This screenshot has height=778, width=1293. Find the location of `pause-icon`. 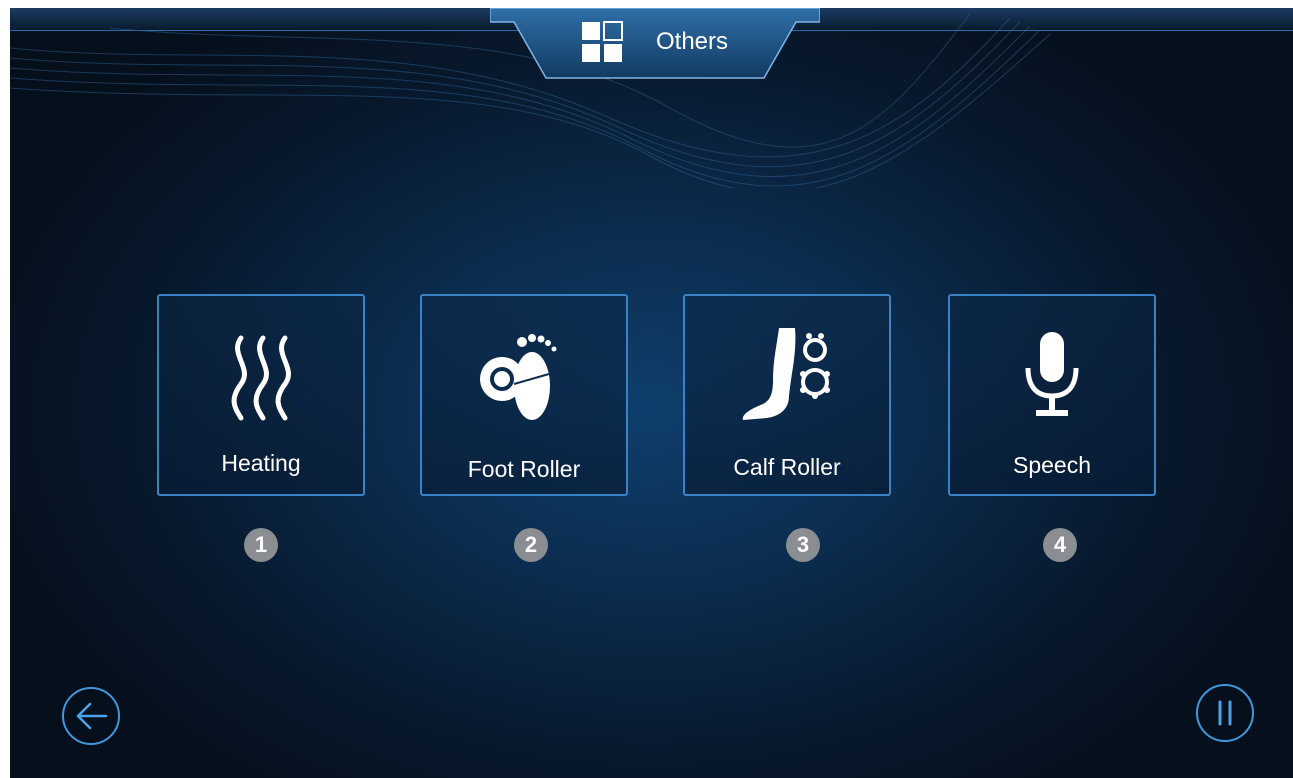

pause-icon is located at coordinates (1225, 713).